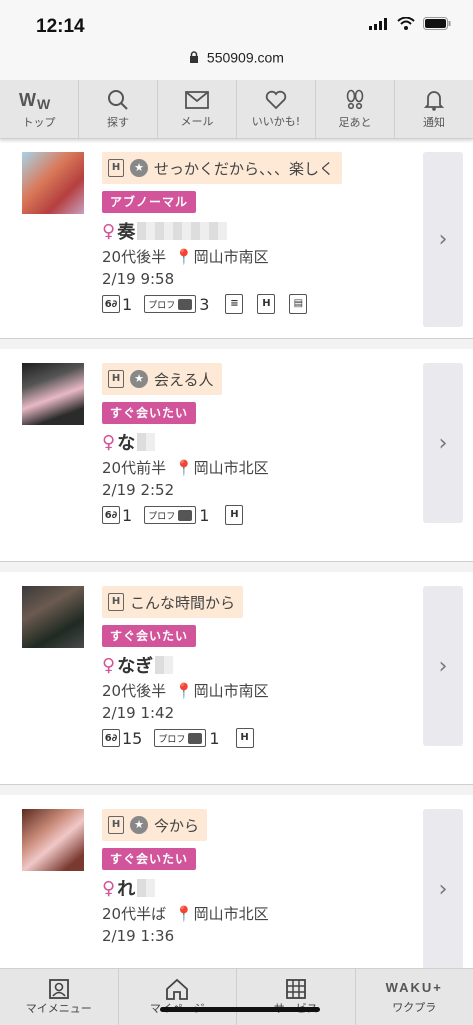  Describe the element at coordinates (276, 121) in the screenshot. I see `nav-label: いいかも!` at that location.